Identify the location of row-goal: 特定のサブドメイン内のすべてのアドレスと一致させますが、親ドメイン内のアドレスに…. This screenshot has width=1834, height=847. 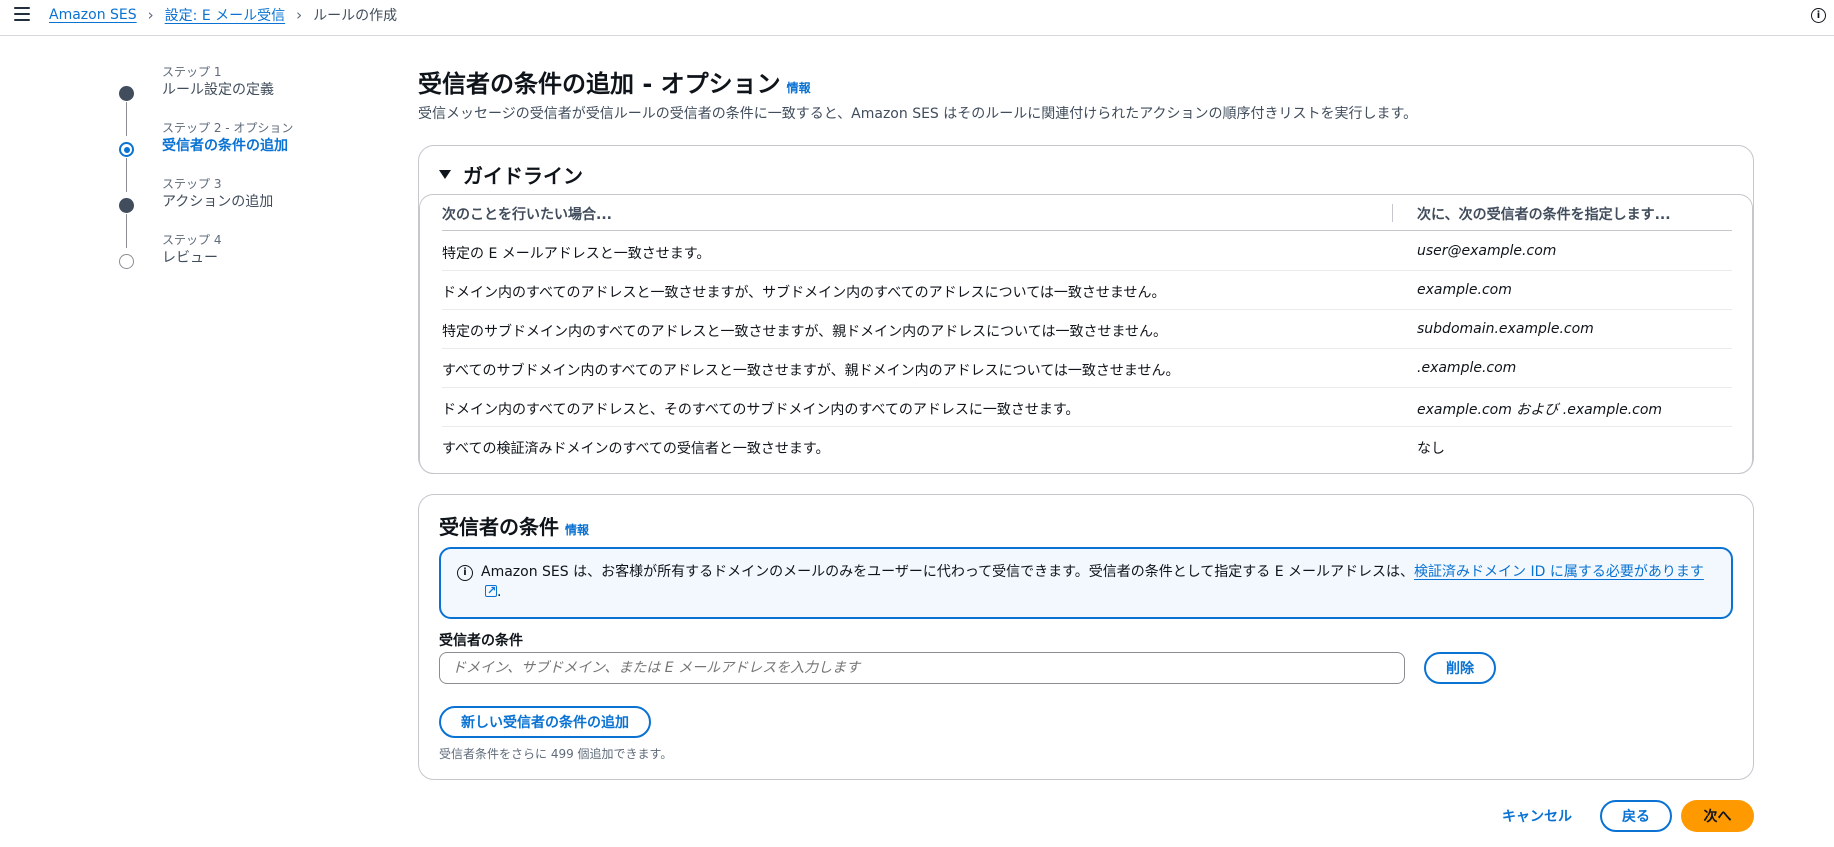
(805, 332).